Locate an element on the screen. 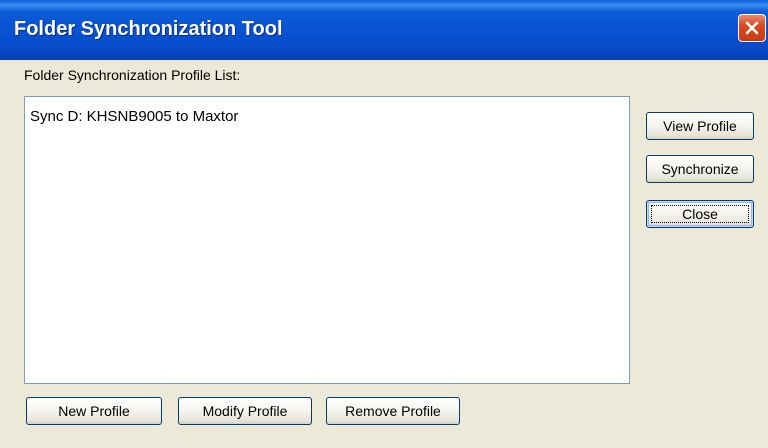 The width and height of the screenshot is (768, 448). window-close-button is located at coordinates (752, 28).